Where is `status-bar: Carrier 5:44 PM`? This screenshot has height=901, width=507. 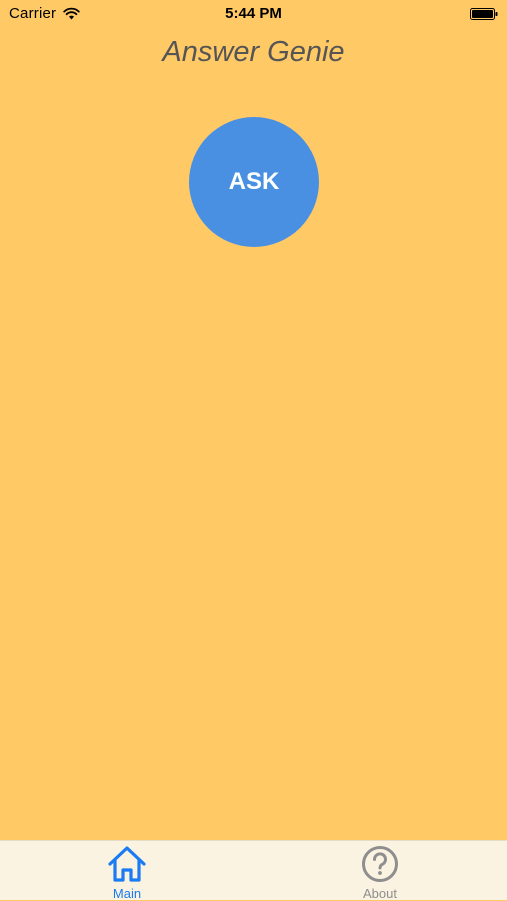 status-bar: Carrier 5:44 PM is located at coordinates (253, 14).